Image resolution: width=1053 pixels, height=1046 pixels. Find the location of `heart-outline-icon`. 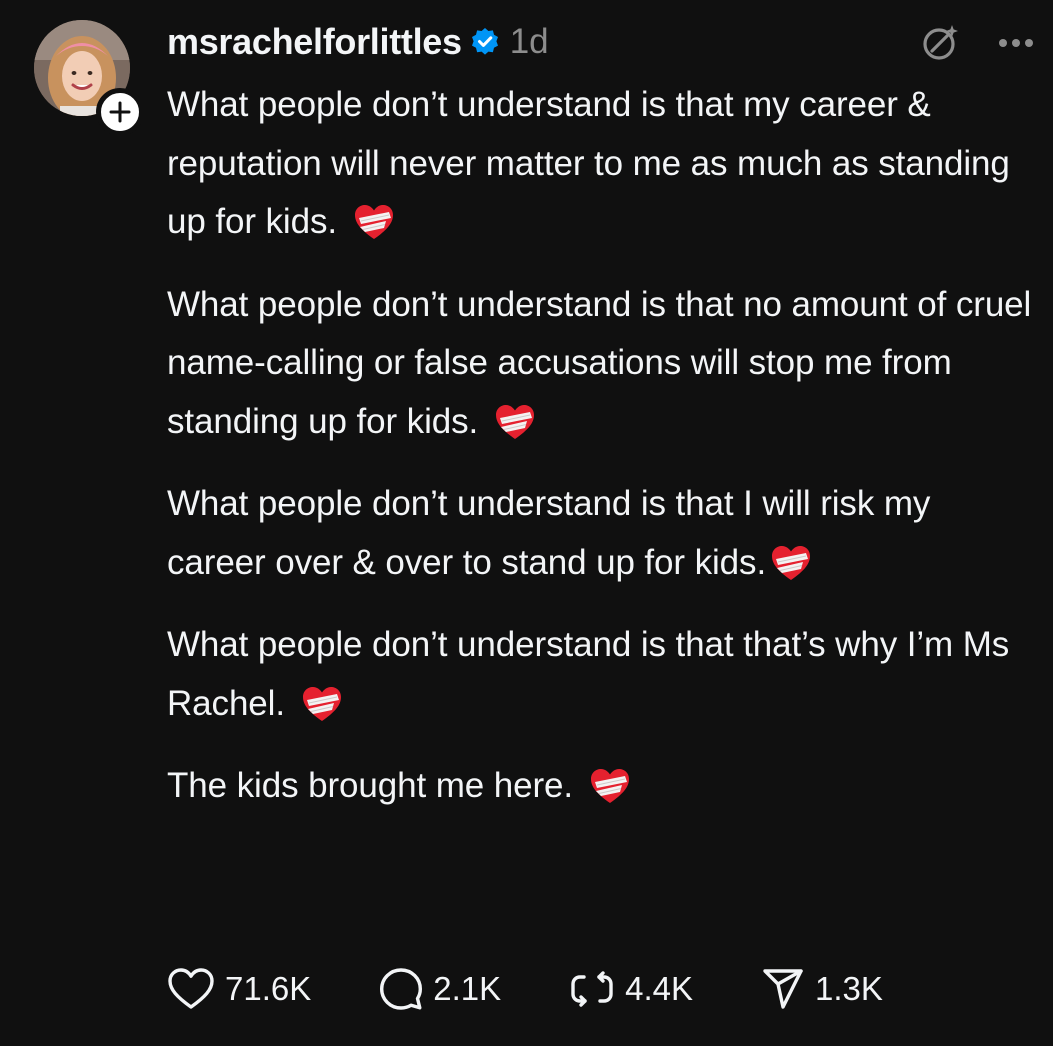

heart-outline-icon is located at coordinates (191, 988).